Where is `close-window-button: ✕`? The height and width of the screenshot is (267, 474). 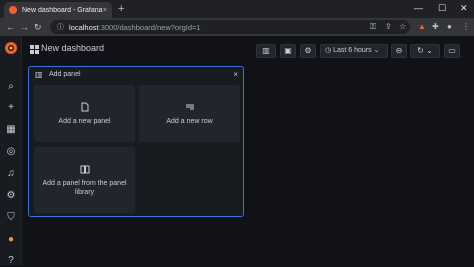 close-window-button: ✕ is located at coordinates (464, 8).